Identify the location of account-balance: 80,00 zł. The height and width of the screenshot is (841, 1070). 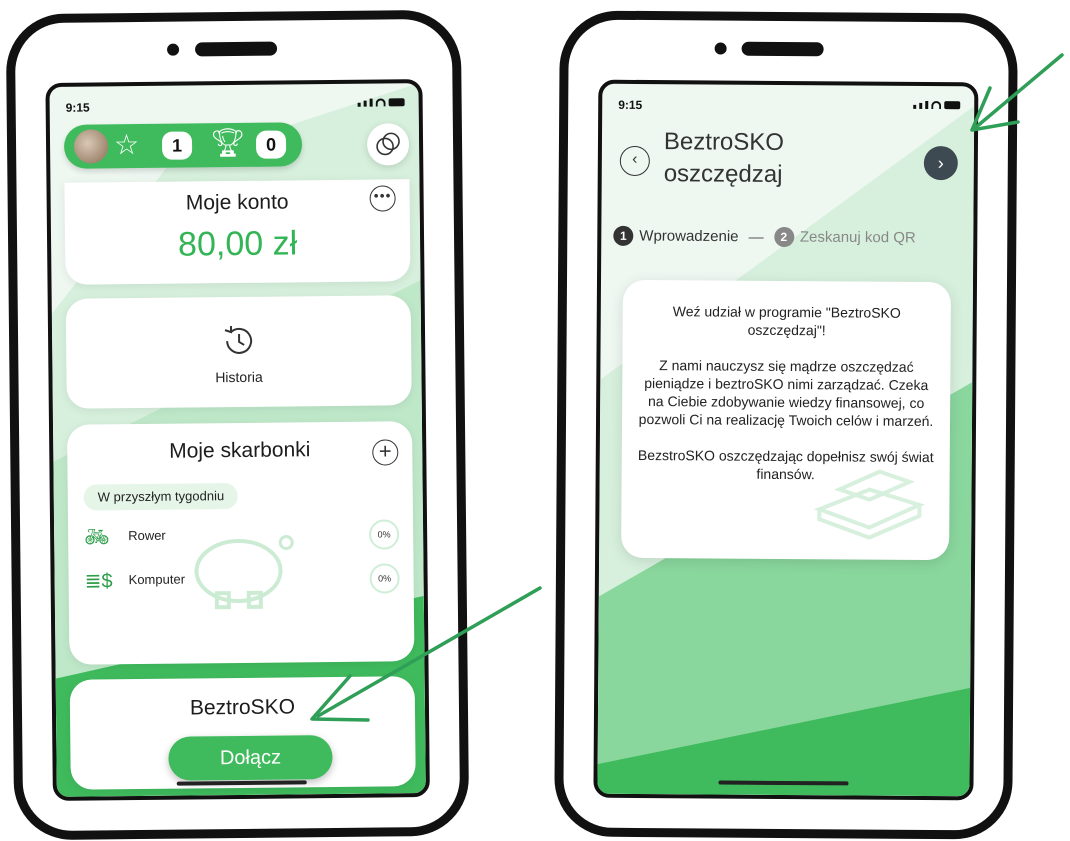
(237, 244).